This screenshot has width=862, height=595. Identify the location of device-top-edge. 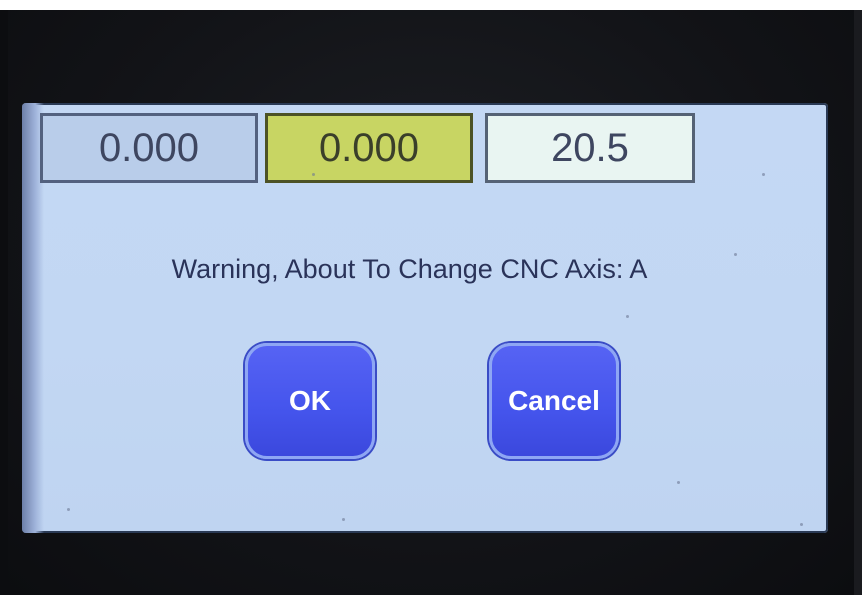
(431, 5).